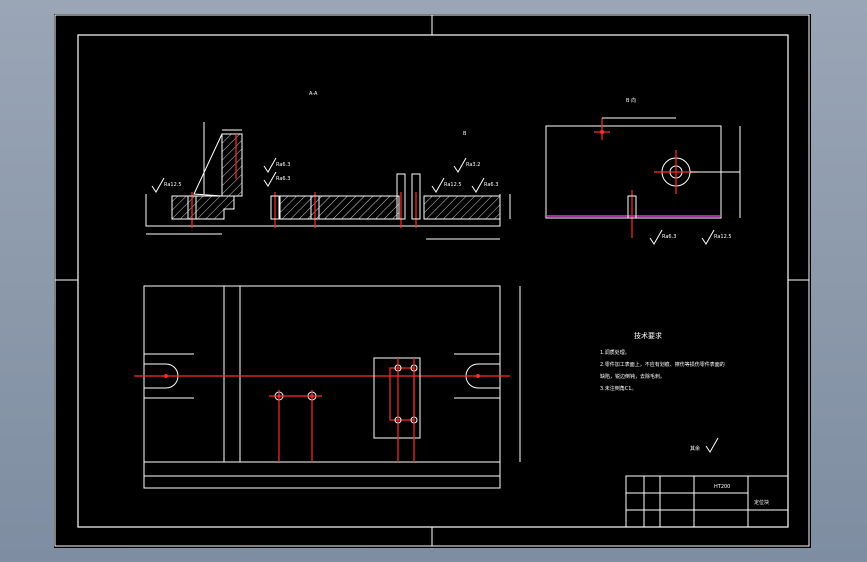 This screenshot has height=562, width=867. Describe the element at coordinates (643, 171) in the screenshot. I see `right-view-b: B 向 Ra12.5 Ra6.3` at that location.